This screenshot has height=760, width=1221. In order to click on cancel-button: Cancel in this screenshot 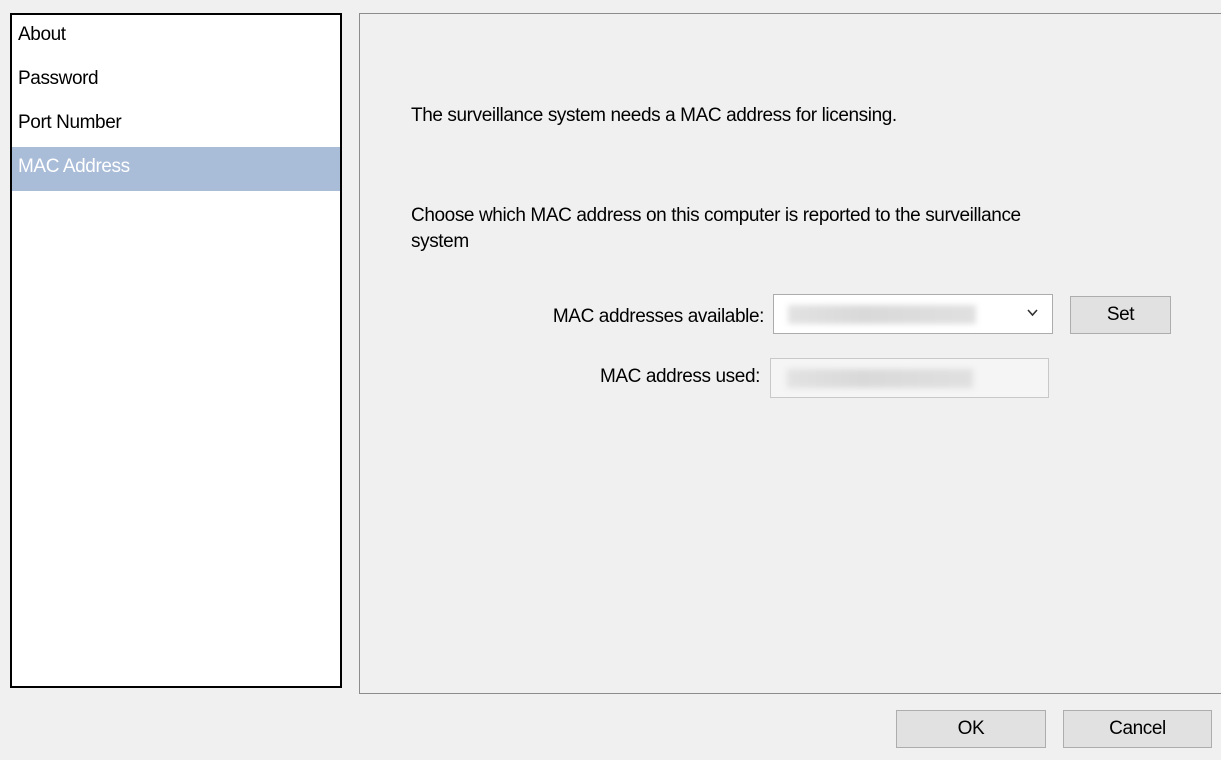, I will do `click(1137, 729)`.